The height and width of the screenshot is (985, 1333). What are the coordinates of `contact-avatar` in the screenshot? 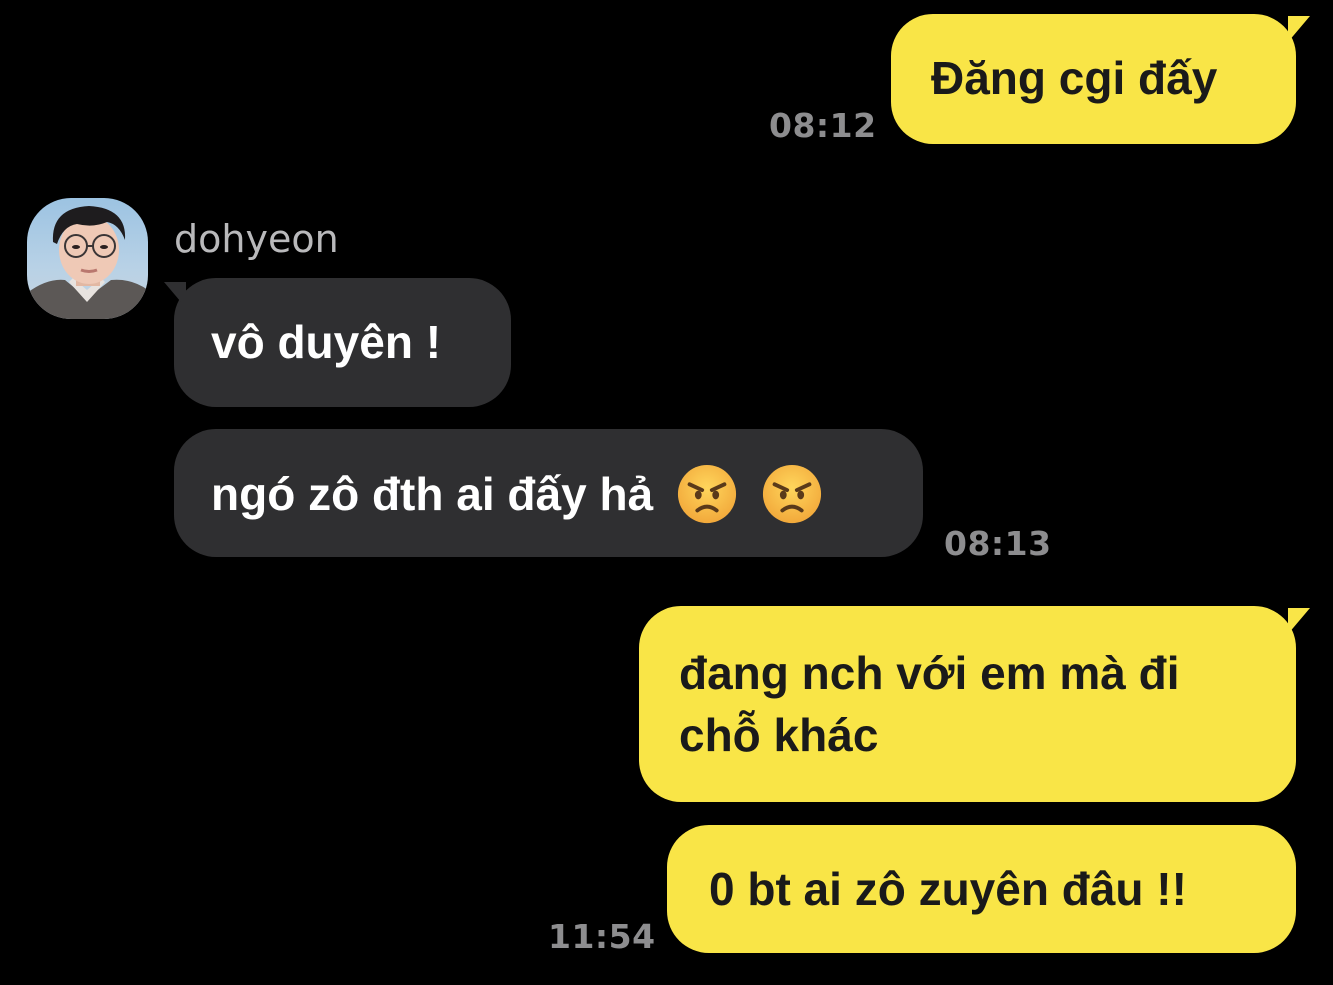 It's located at (87, 258).